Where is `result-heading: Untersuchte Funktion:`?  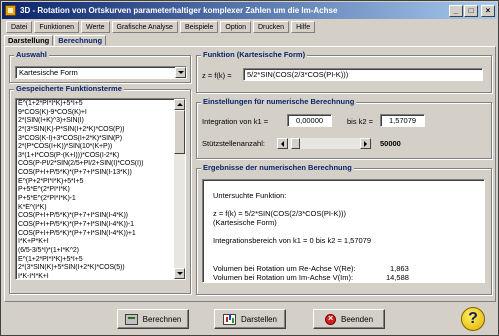
result-heading: Untersuchte Funktion: is located at coordinates (250, 195).